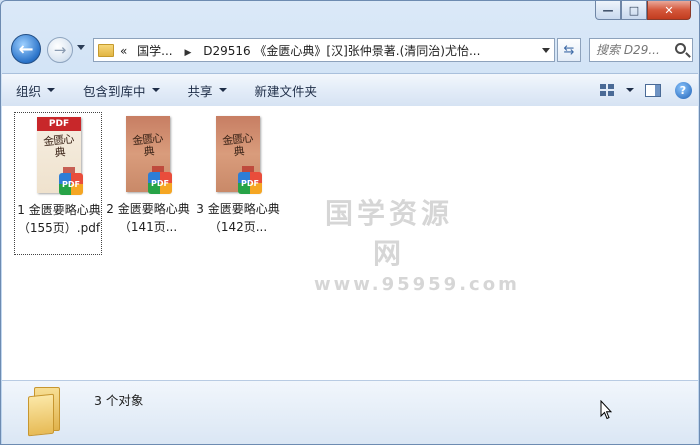  Describe the element at coordinates (81, 47) in the screenshot. I see `recent-pages-dropdown-icon` at that location.